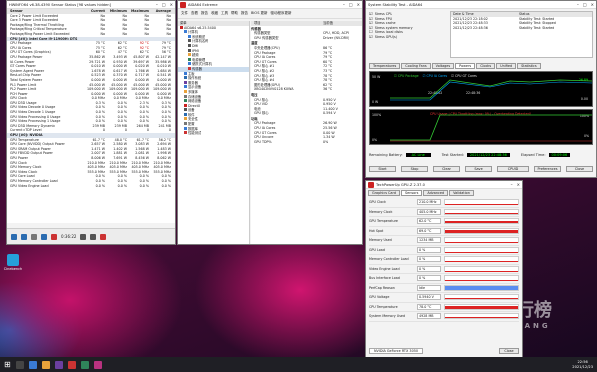 The image size is (597, 372). What do you see at coordinates (382, 169) in the screenshot?
I see `start-button: Start` at bounding box center [382, 169].